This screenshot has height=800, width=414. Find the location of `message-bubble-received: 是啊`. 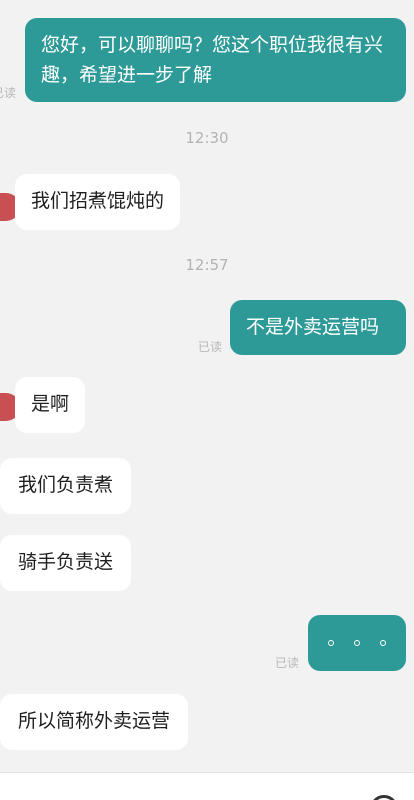

message-bubble-received: 是啊 is located at coordinates (50, 405).